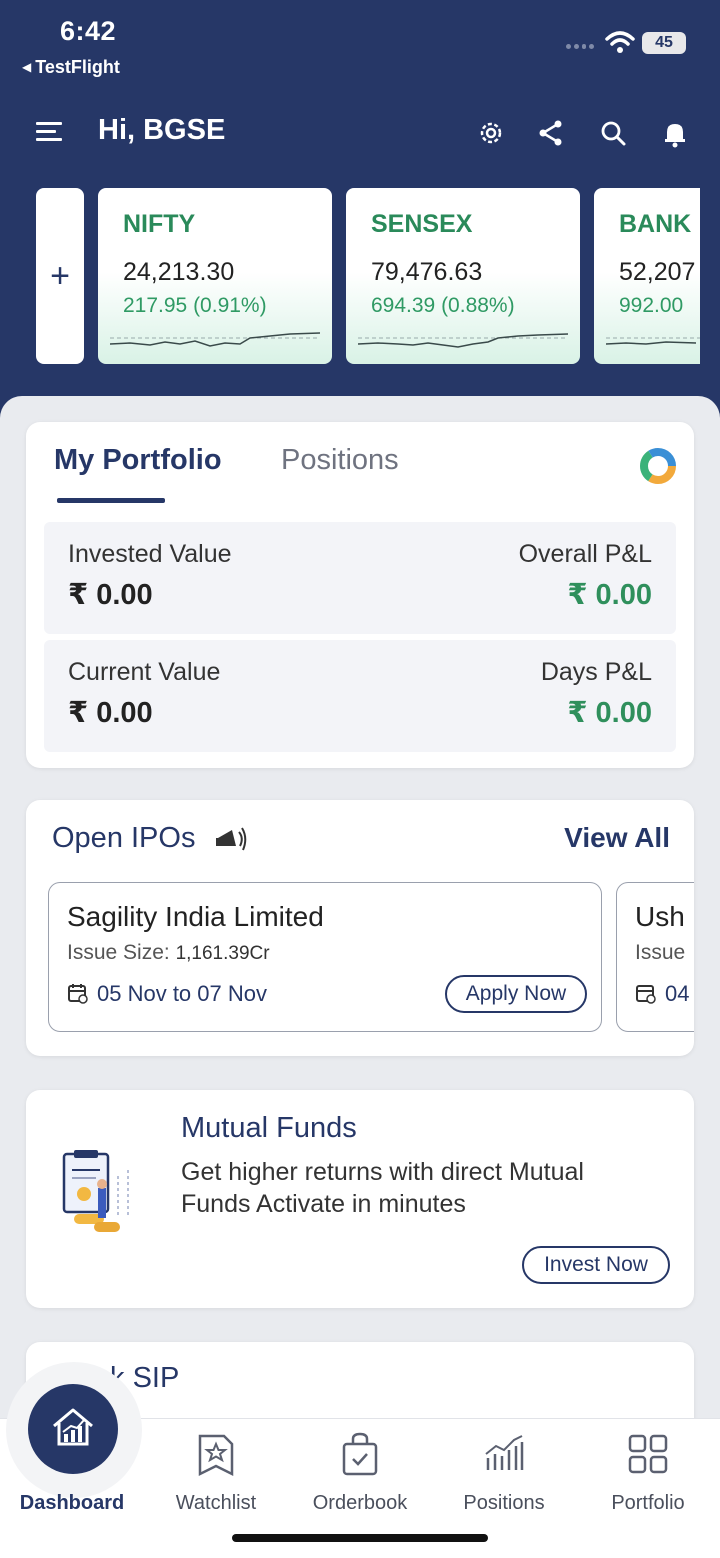 The height and width of the screenshot is (1558, 720). I want to click on bar-chart-icon, so click(504, 1452).